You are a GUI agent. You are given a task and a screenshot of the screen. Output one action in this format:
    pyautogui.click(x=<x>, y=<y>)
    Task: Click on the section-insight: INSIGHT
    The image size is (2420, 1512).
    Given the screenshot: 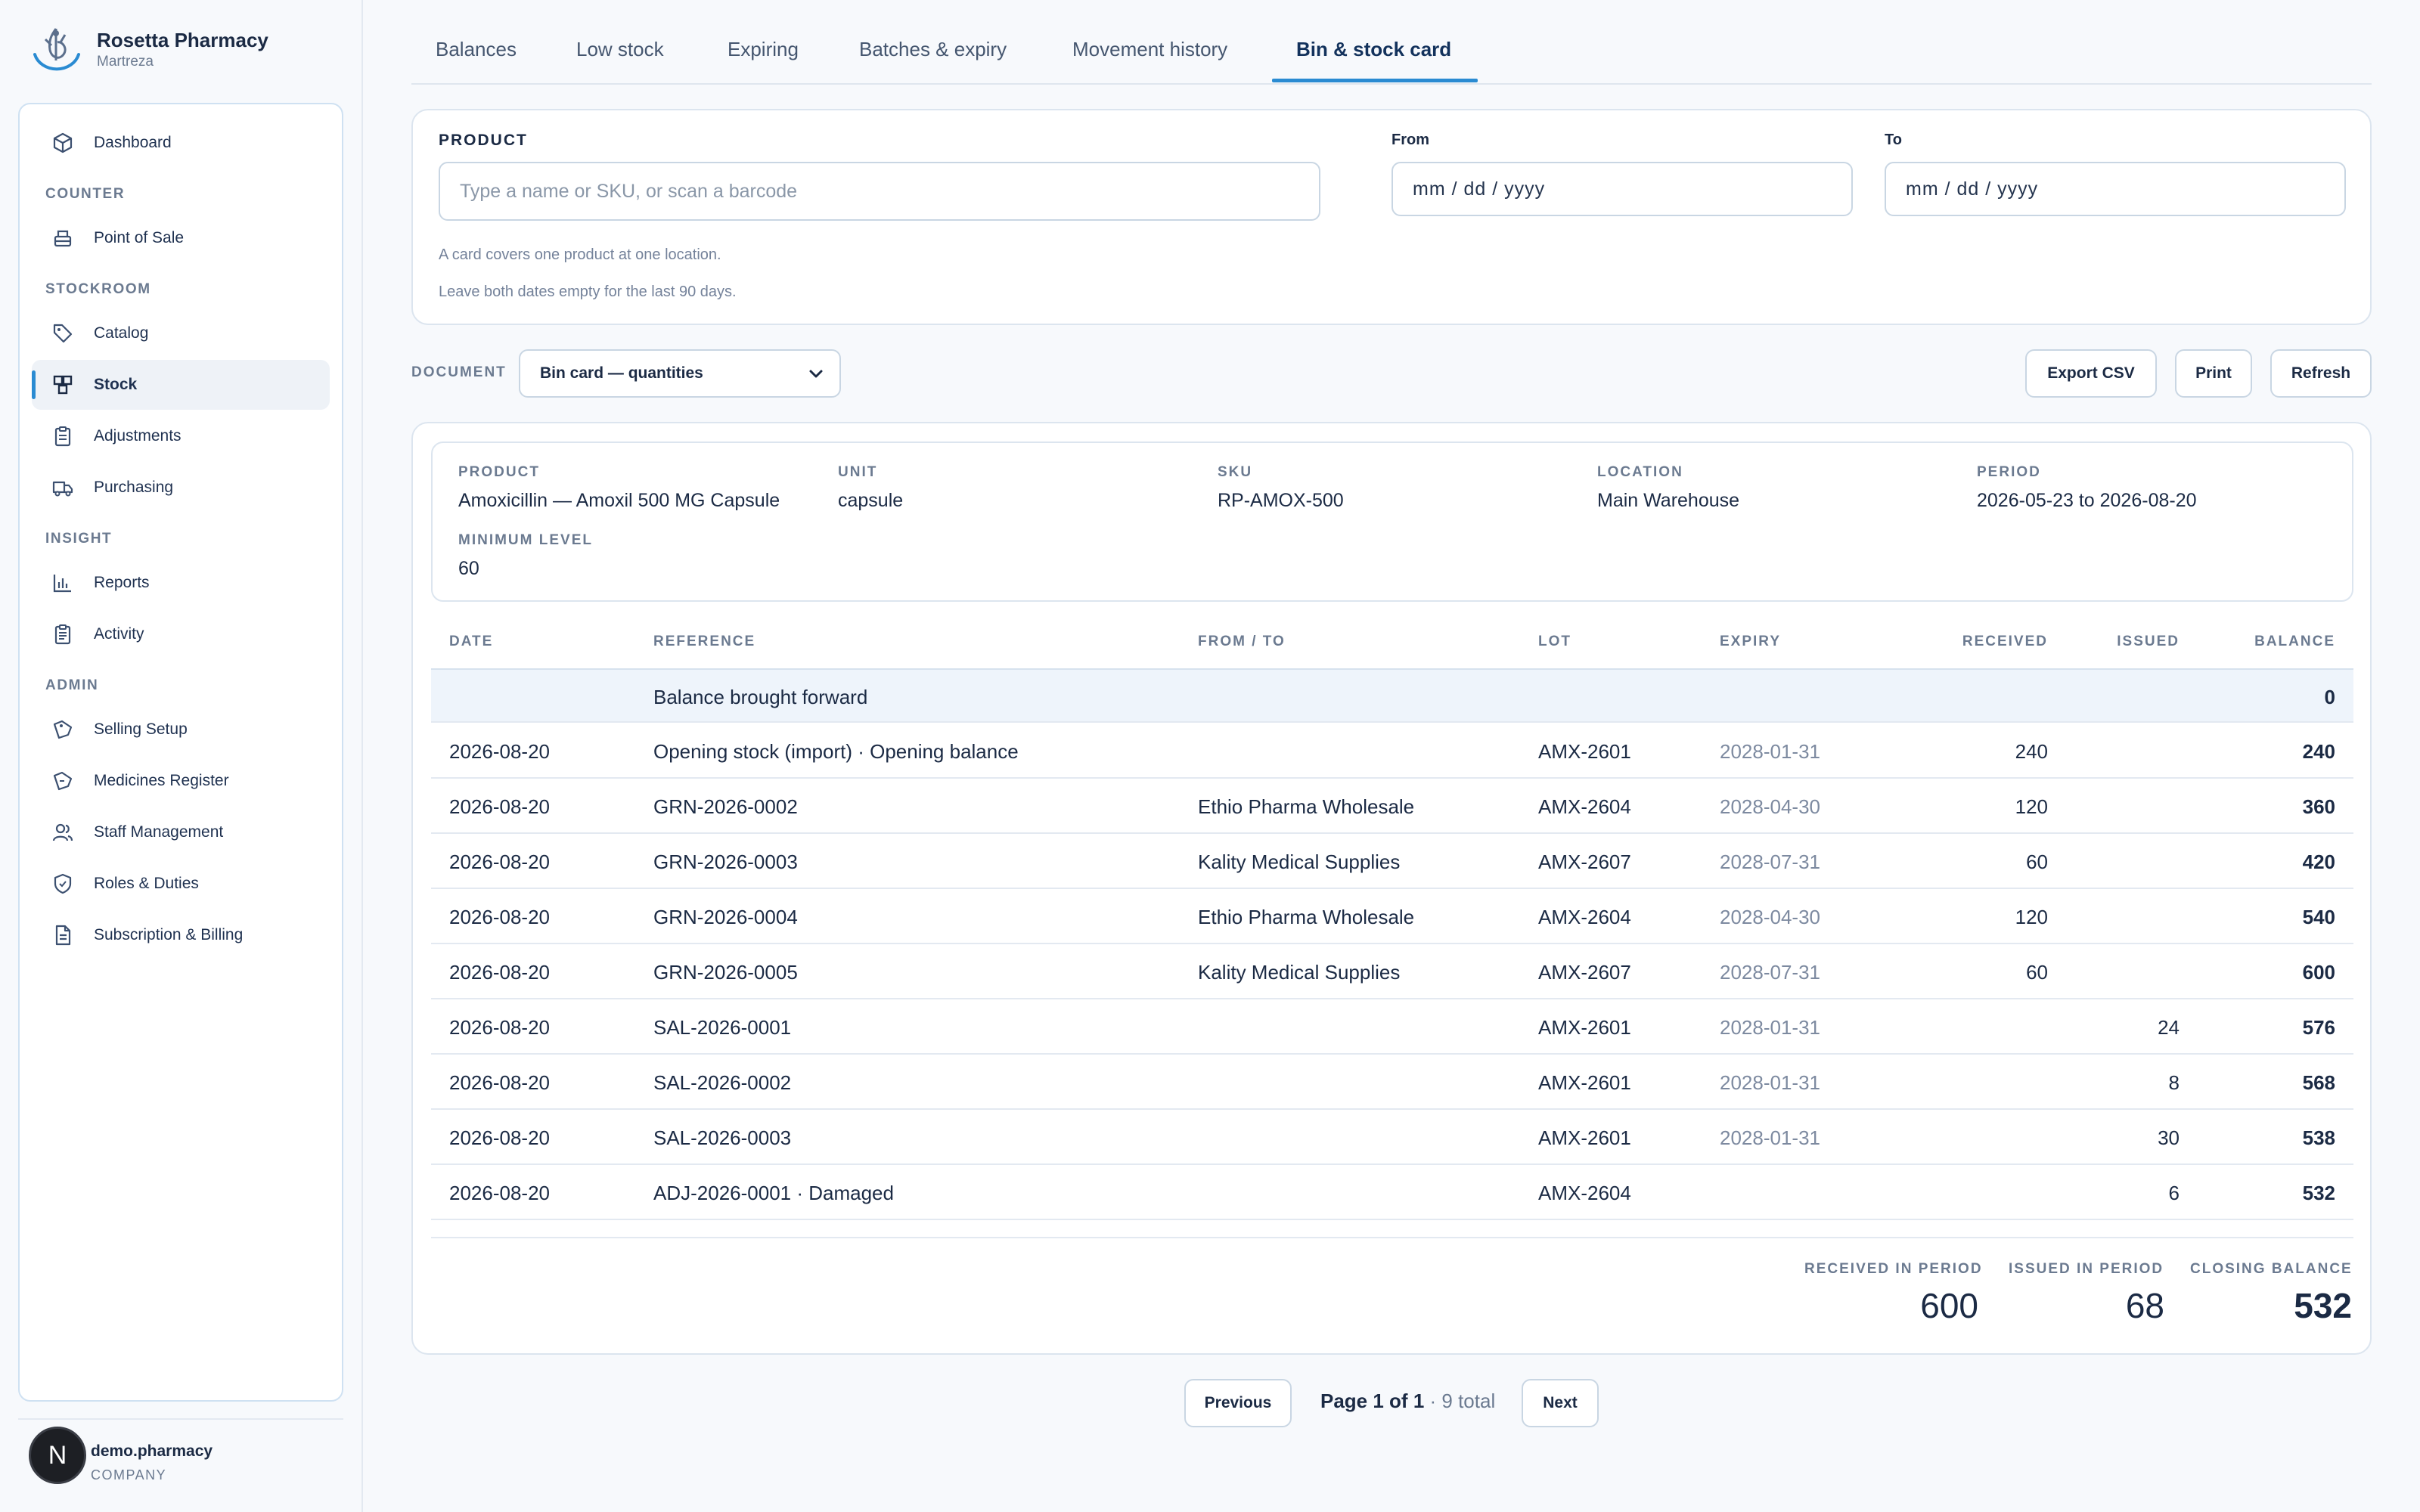 What is the action you would take?
    pyautogui.click(x=79, y=539)
    